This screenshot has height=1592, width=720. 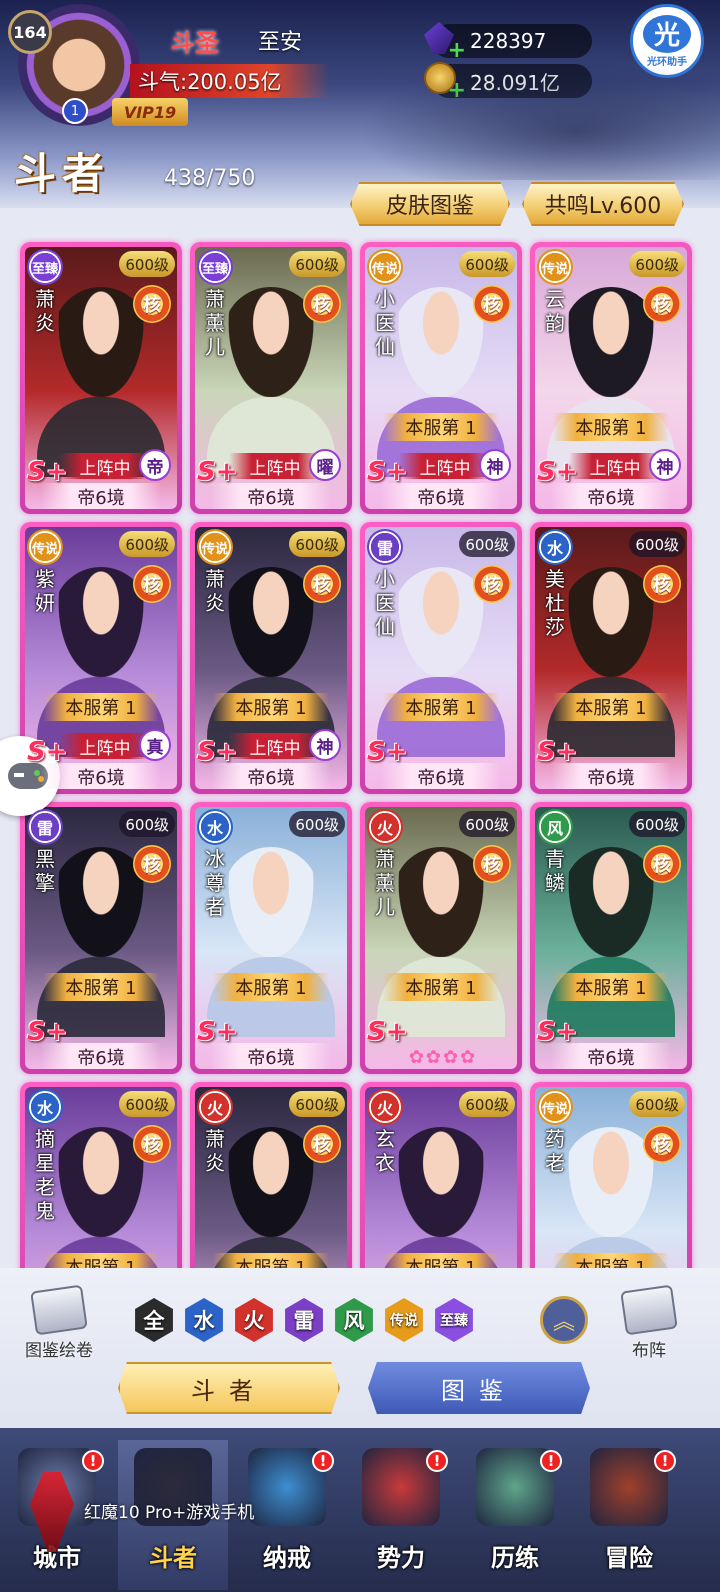 What do you see at coordinates (441, 938) in the screenshot?
I see `fighter-card: 火 600级 核 萧薰儿 本服第 1 S+ ✿✿✿✿` at bounding box center [441, 938].